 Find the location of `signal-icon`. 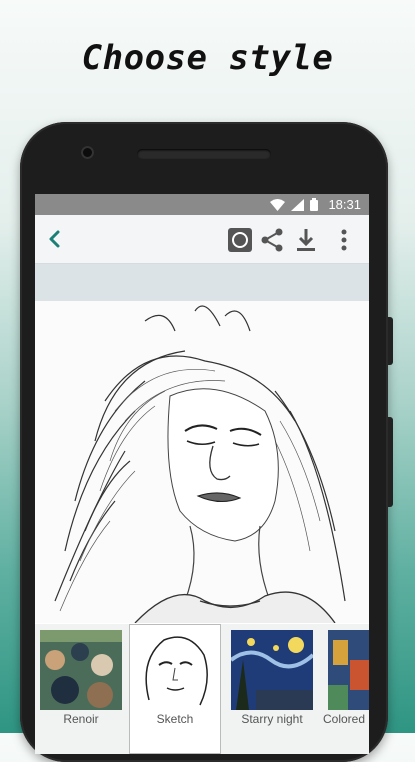

signal-icon is located at coordinates (298, 204).